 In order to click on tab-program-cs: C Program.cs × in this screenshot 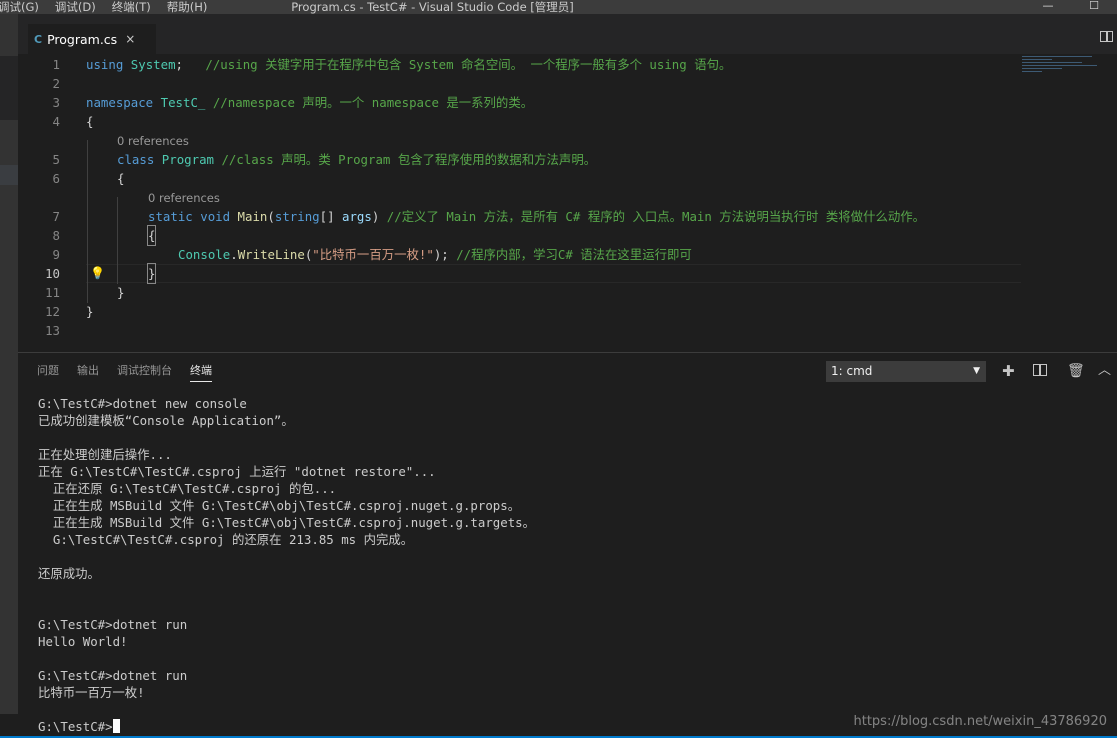, I will do `click(92, 39)`.